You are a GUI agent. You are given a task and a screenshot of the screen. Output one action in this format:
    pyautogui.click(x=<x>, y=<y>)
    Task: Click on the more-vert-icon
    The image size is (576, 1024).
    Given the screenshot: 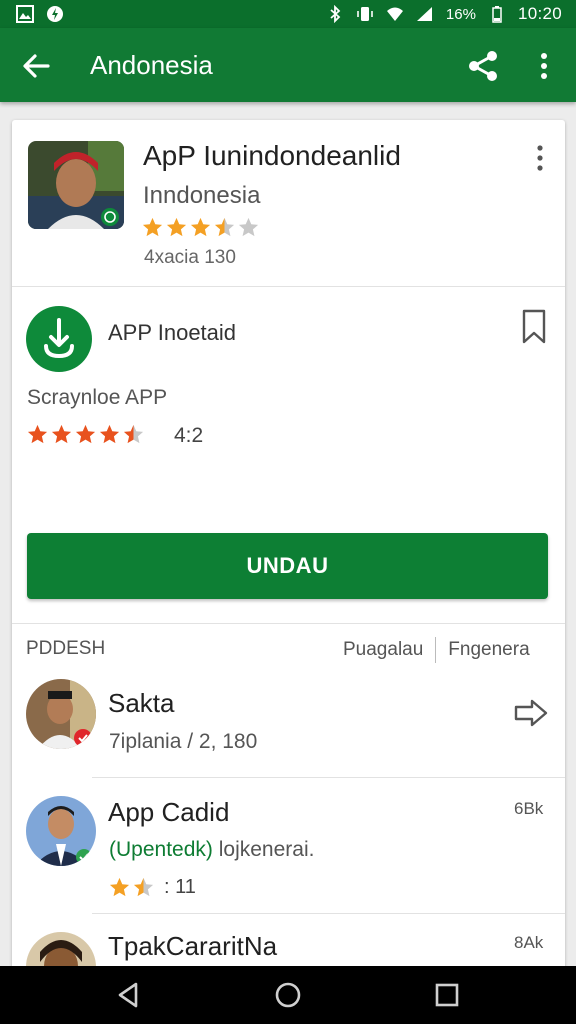 What is the action you would take?
    pyautogui.click(x=544, y=66)
    